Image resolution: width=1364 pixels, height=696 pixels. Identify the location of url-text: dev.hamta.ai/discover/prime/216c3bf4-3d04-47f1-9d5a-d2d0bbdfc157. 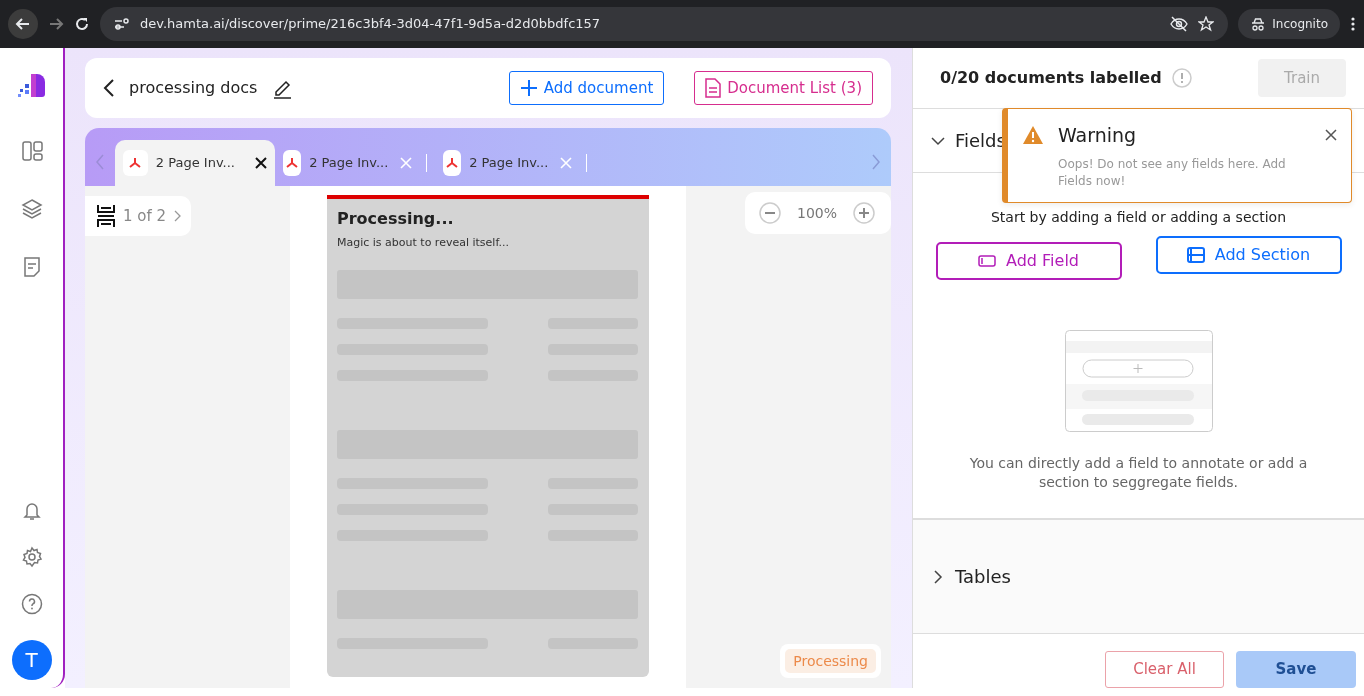
(371, 24).